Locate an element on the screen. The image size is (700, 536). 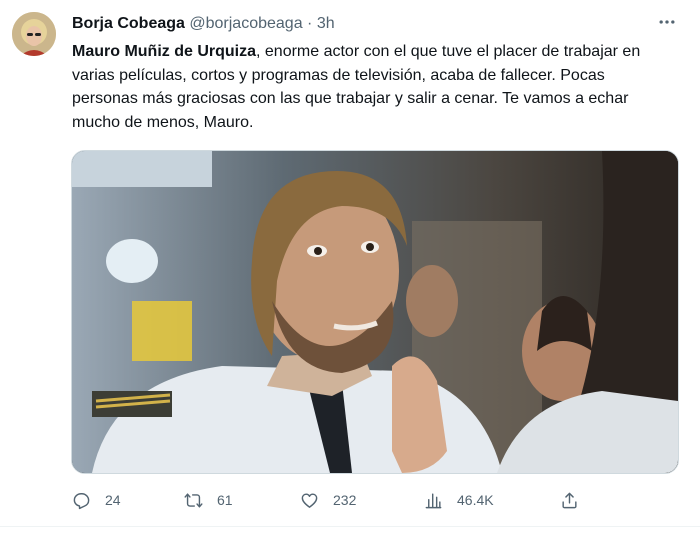
tweet-header: Borja Cobeaga @borjacobeaga · 3h is located at coordinates (203, 24).